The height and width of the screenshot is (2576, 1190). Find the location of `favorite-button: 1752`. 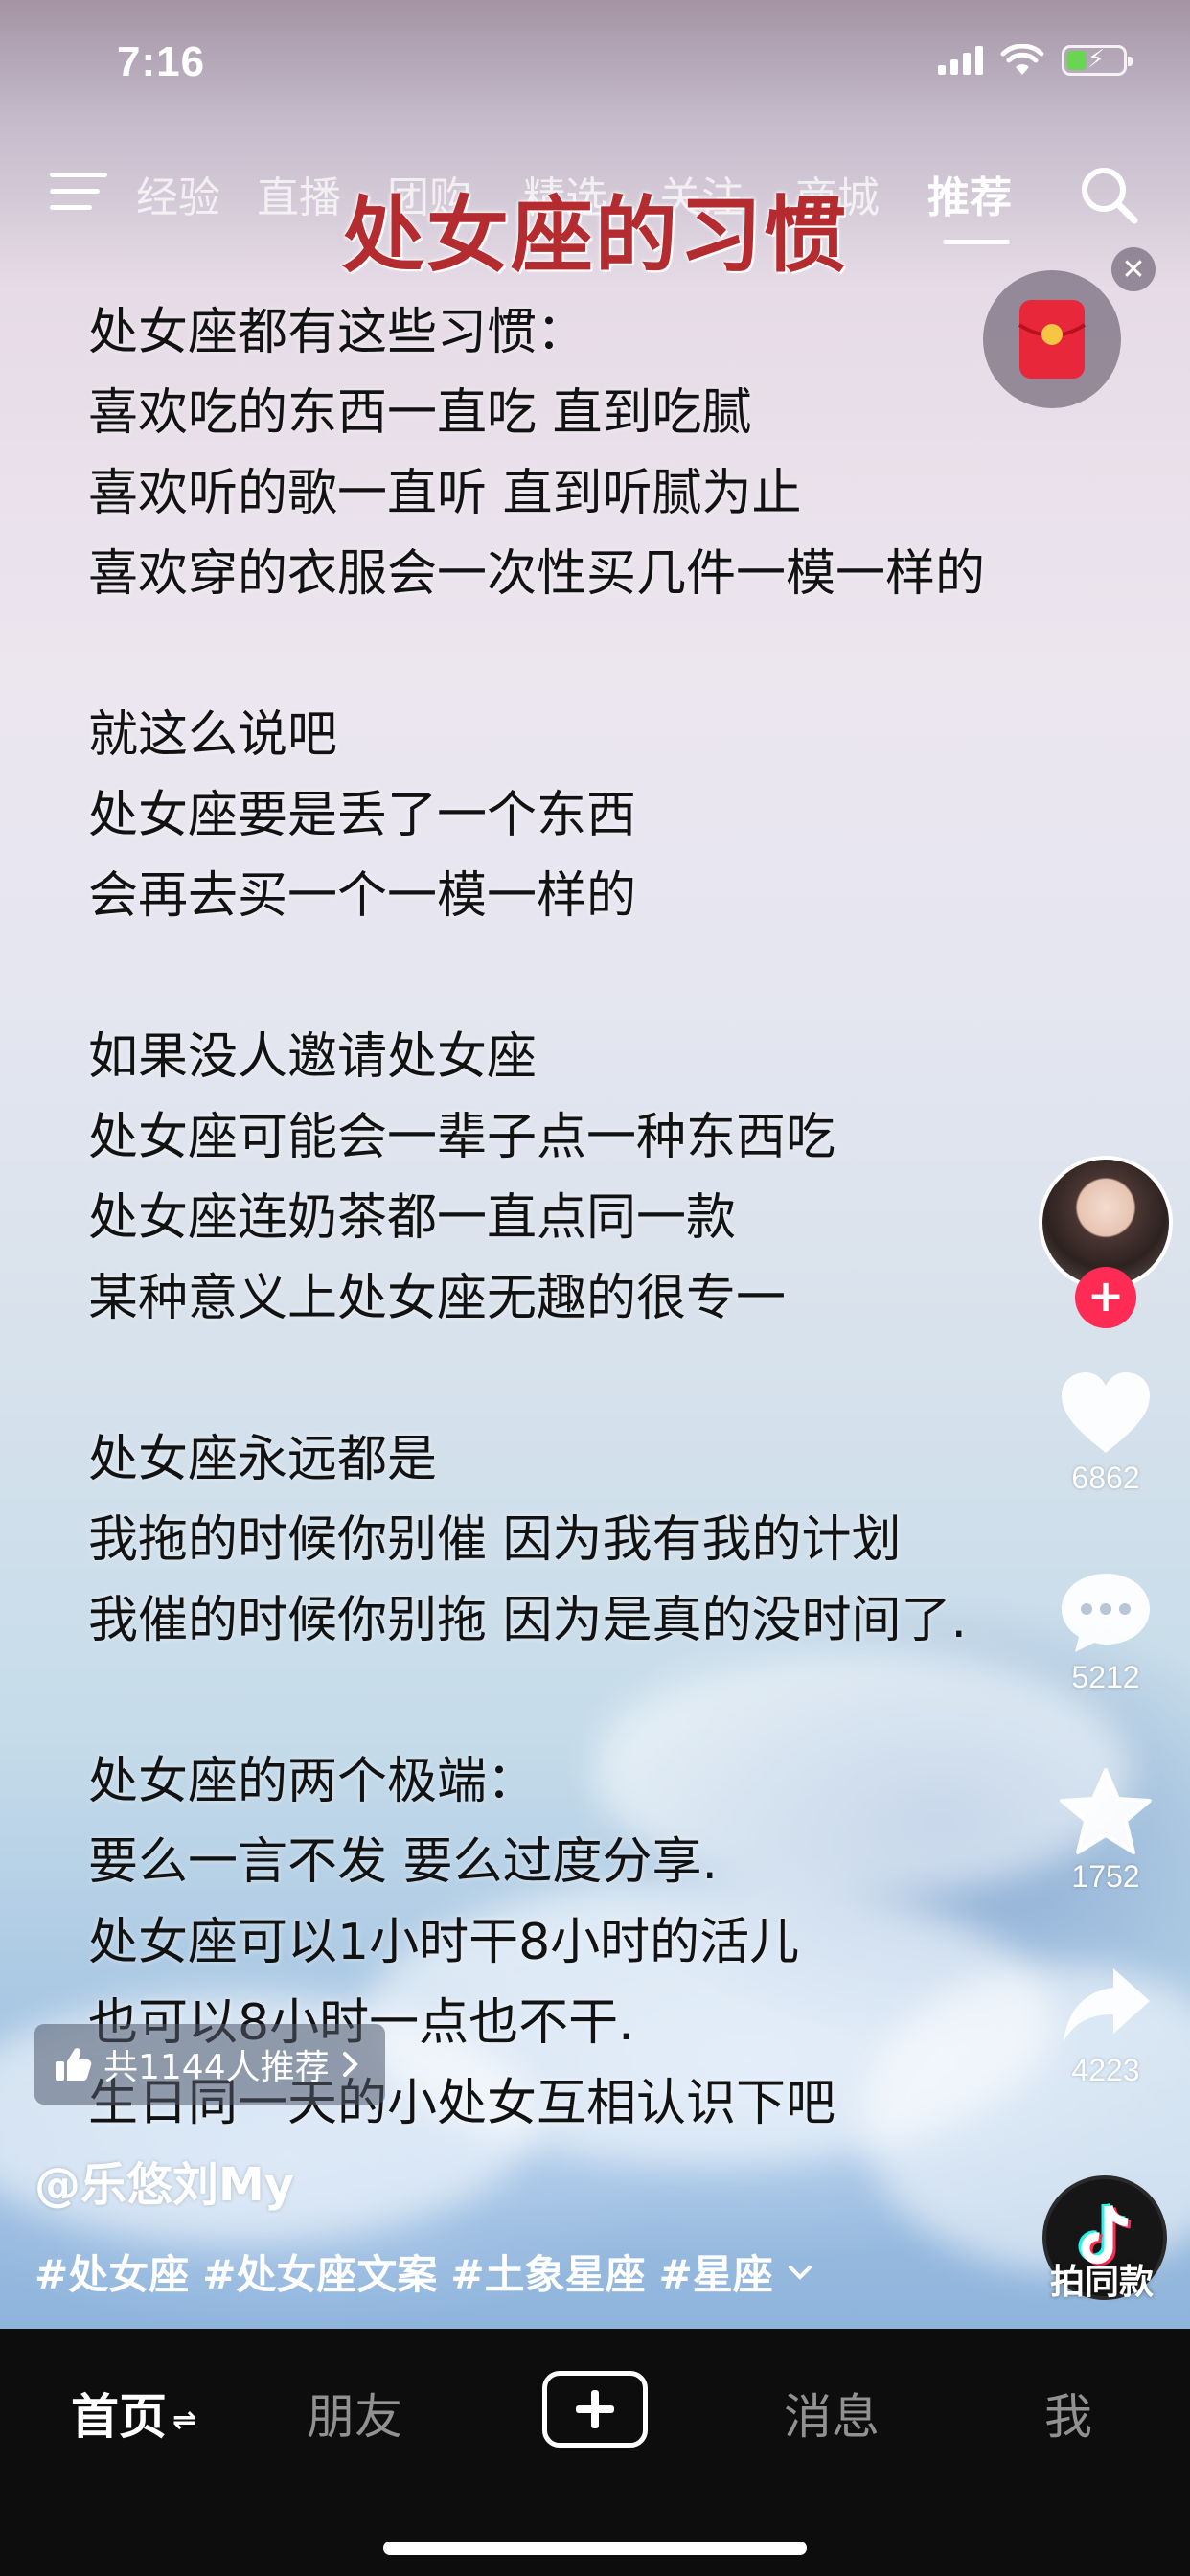

favorite-button: 1752 is located at coordinates (1106, 1831).